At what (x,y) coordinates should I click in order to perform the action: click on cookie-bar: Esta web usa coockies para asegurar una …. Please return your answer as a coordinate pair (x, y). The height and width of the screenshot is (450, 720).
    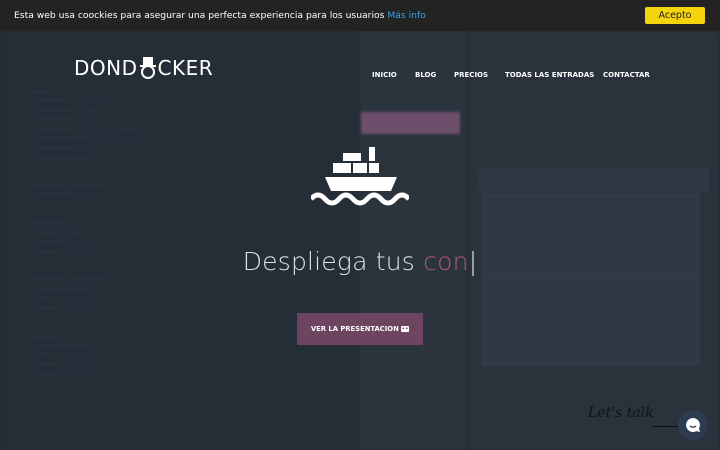
    Looking at the image, I should click on (360, 15).